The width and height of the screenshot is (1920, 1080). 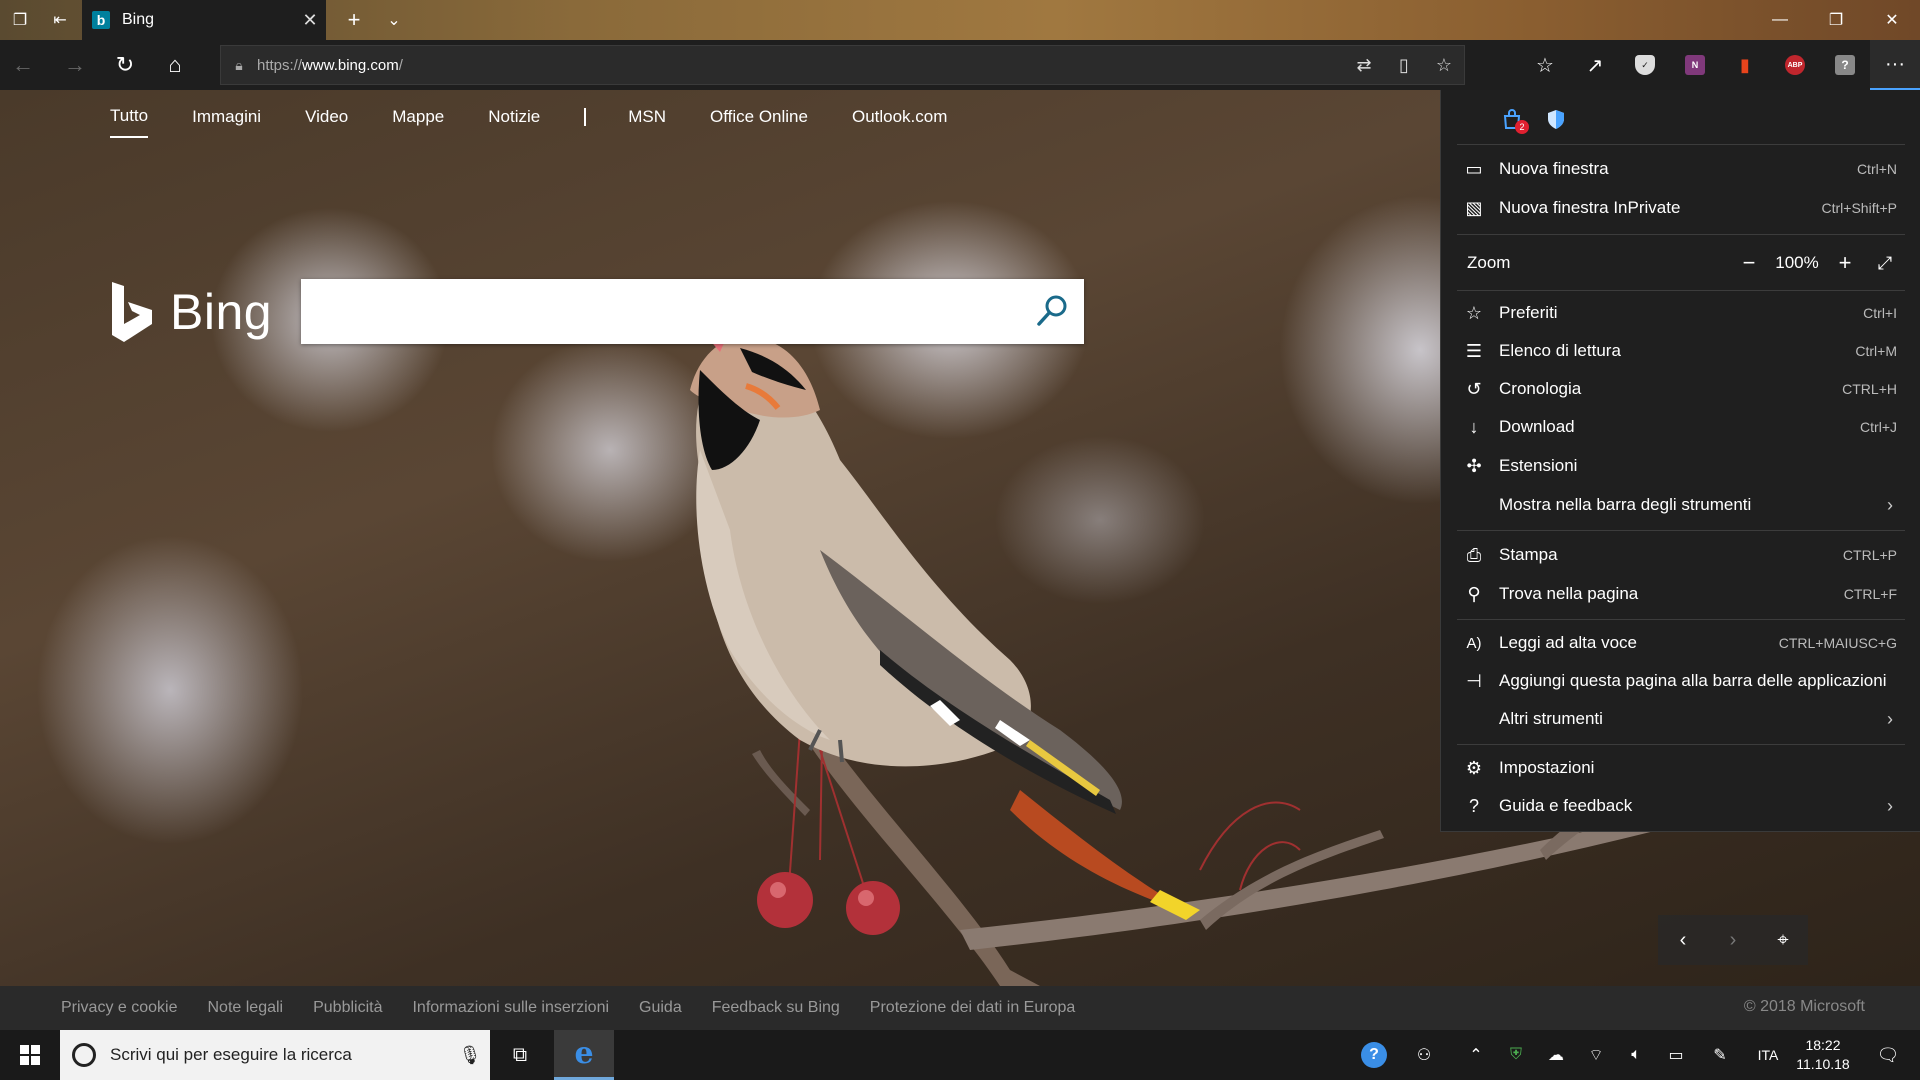 I want to click on print-icon: ⎙, so click(x=1474, y=554).